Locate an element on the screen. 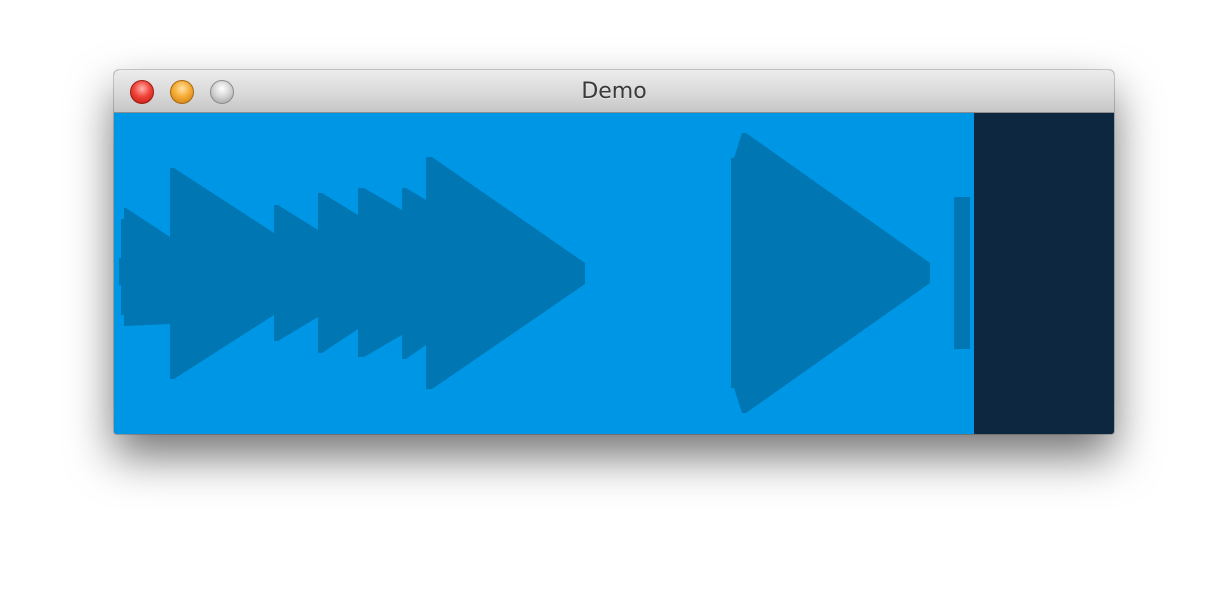 The image size is (1228, 592). edge-bar is located at coordinates (962, 273).